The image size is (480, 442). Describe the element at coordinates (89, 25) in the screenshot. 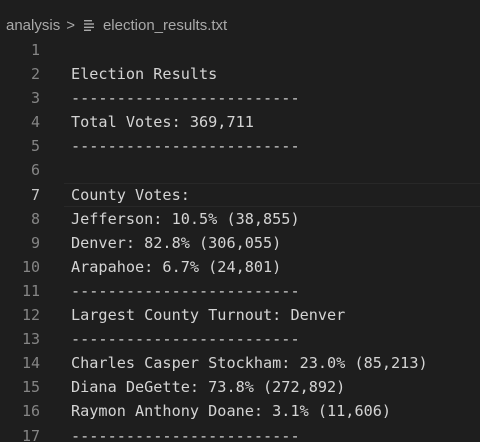

I see `lines-file-icon` at that location.